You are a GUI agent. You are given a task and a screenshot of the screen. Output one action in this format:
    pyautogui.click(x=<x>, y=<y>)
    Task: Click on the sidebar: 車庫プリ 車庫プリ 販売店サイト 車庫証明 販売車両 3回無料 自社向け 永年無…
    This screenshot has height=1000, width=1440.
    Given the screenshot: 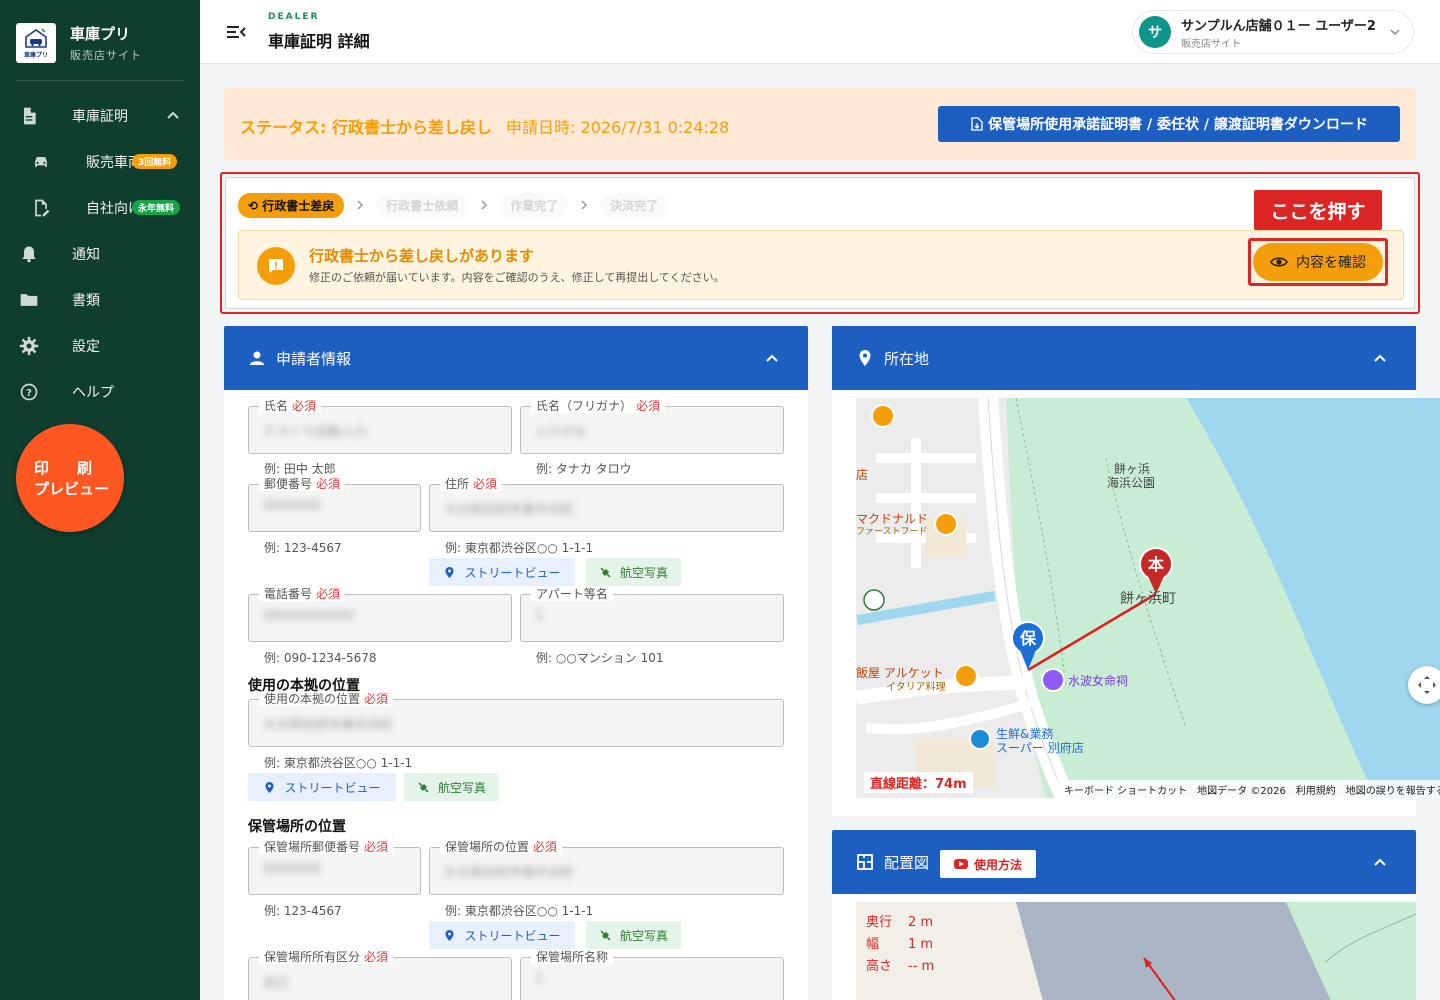 What is the action you would take?
    pyautogui.click(x=100, y=500)
    